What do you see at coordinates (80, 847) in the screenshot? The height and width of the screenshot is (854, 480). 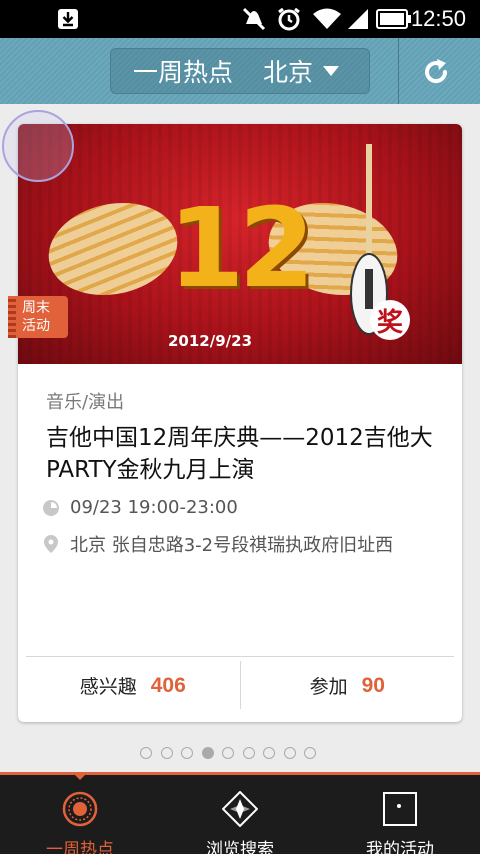 I see `nav-label-hot: 一周热点` at bounding box center [80, 847].